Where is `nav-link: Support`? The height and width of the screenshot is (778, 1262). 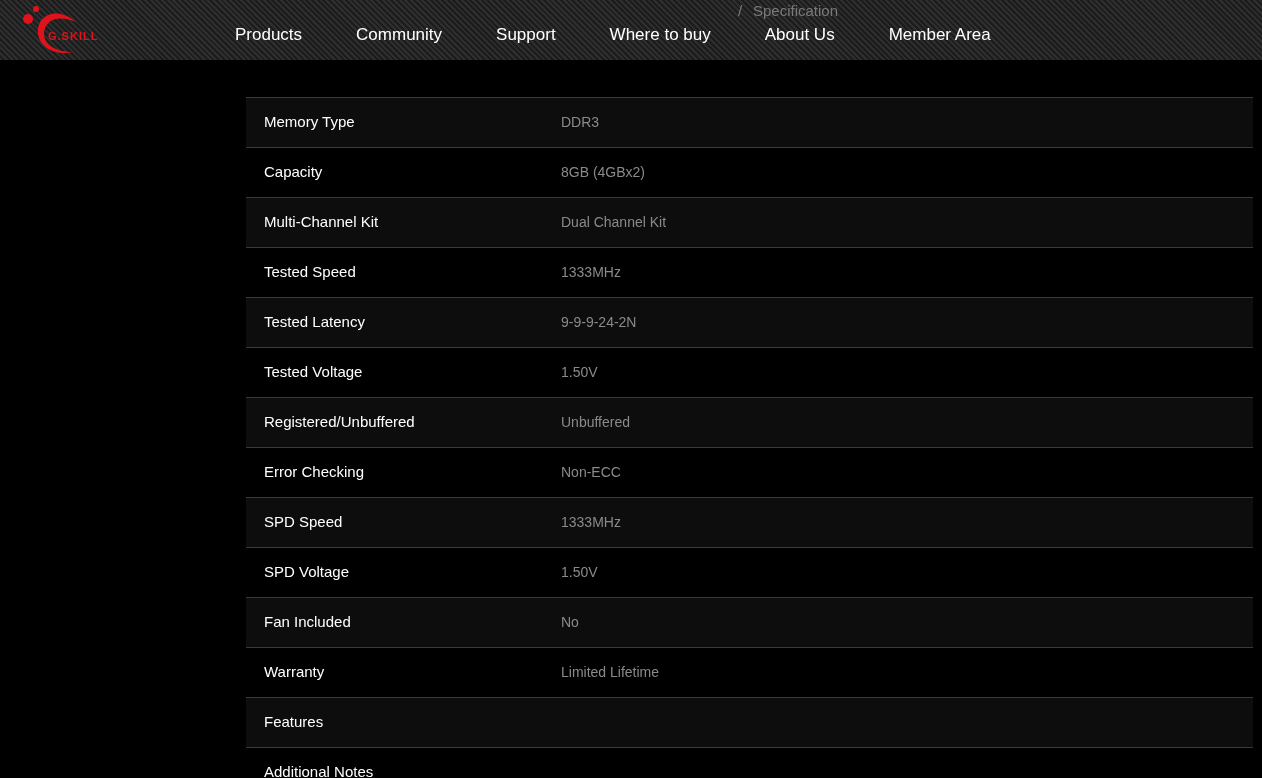
nav-link: Support is located at coordinates (526, 35).